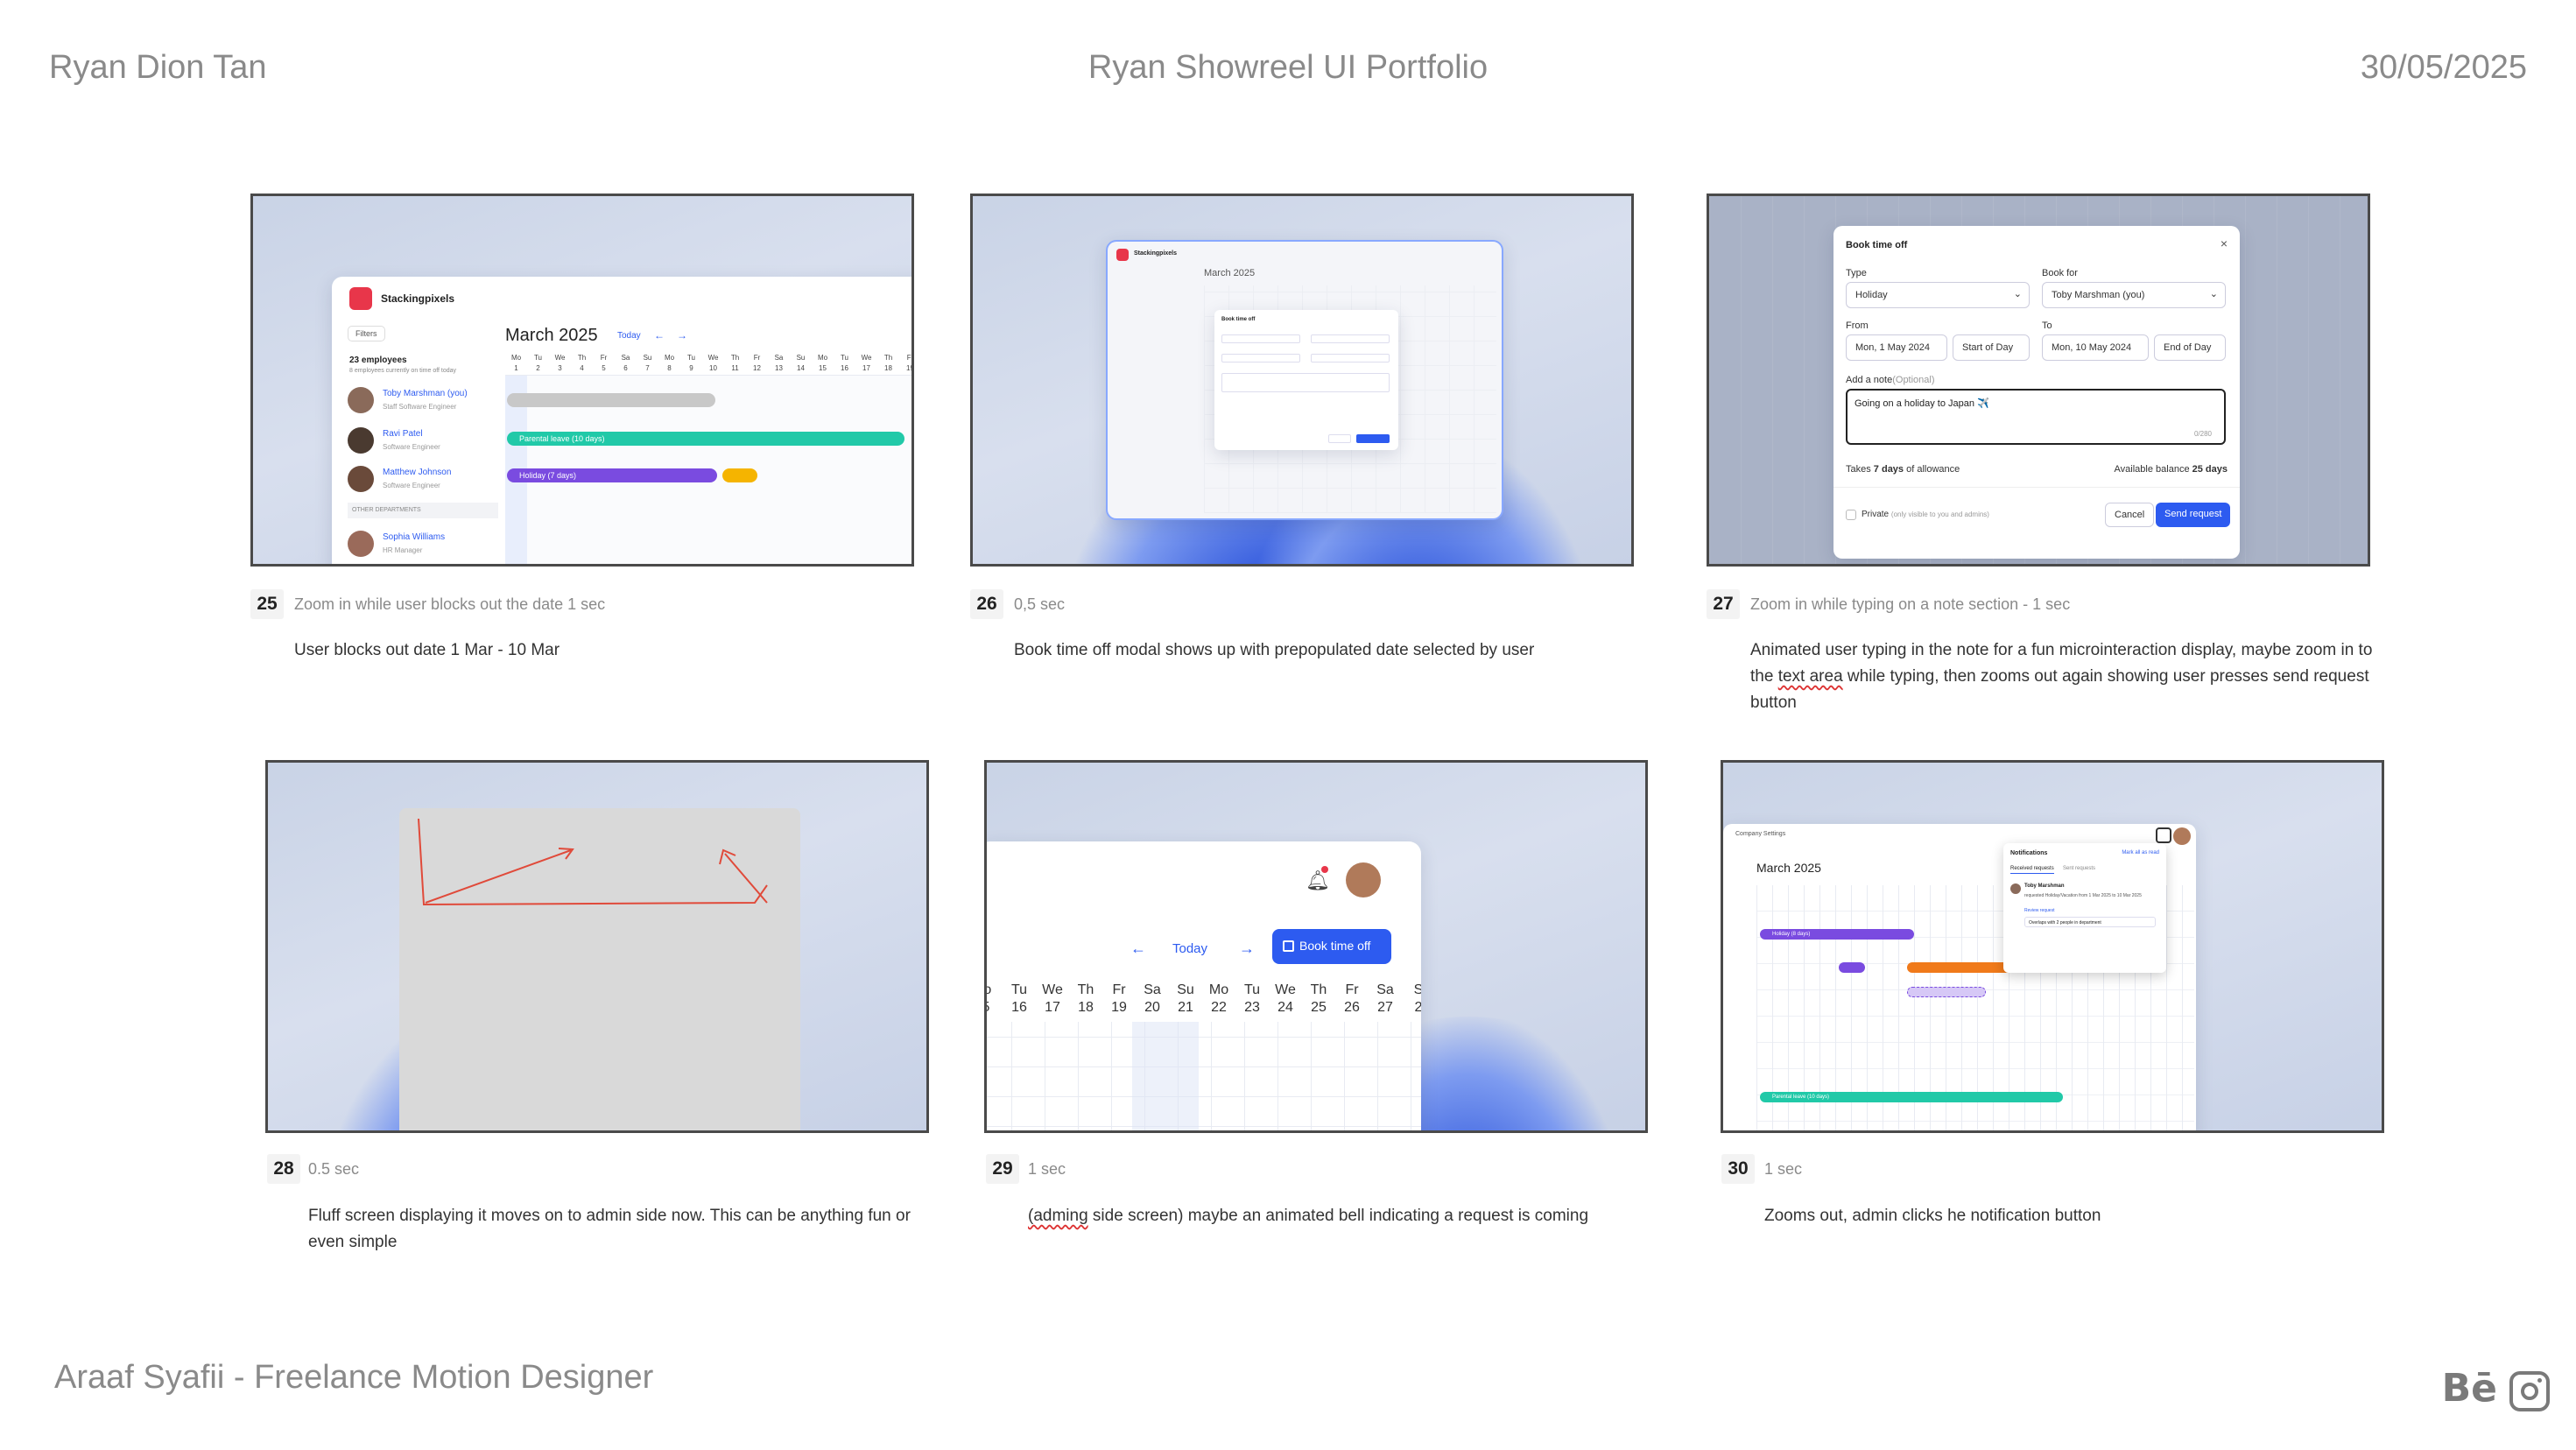 This screenshot has width=2576, height=1450. What do you see at coordinates (1938, 295) in the screenshot?
I see `type-select: Holiday ⌄` at bounding box center [1938, 295].